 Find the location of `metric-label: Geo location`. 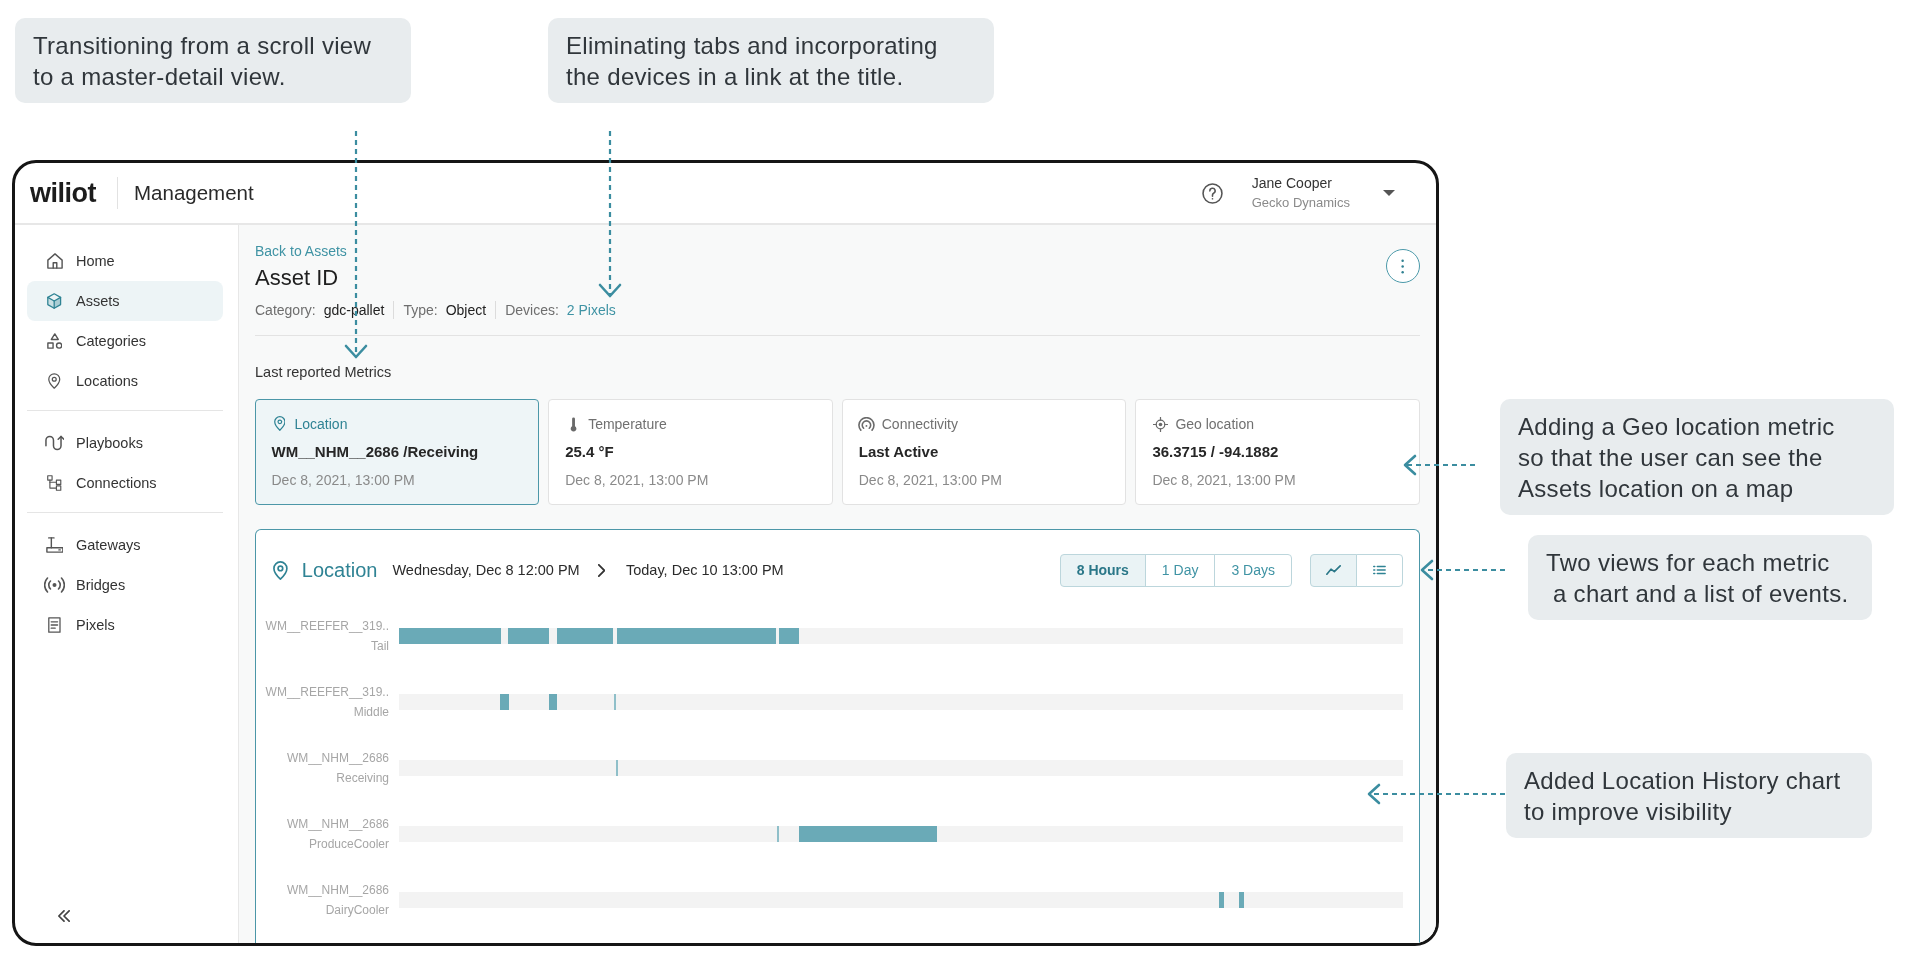

metric-label: Geo location is located at coordinates (1214, 424).